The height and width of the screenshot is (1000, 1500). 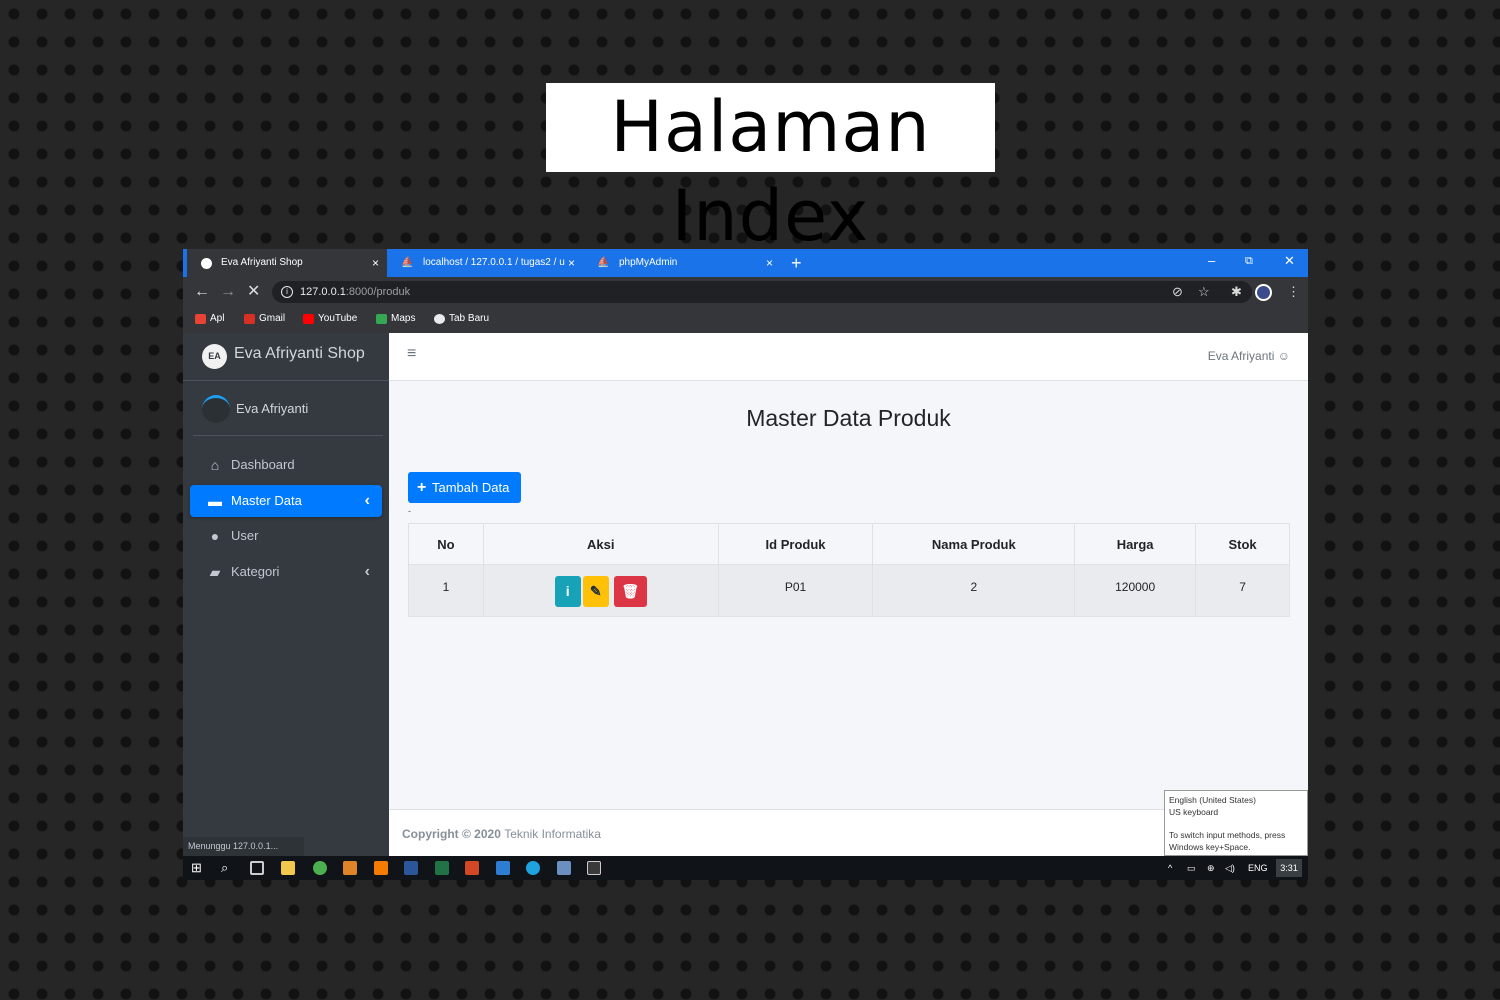 What do you see at coordinates (469, 318) in the screenshot?
I see `bookmark-label: Tab Baru` at bounding box center [469, 318].